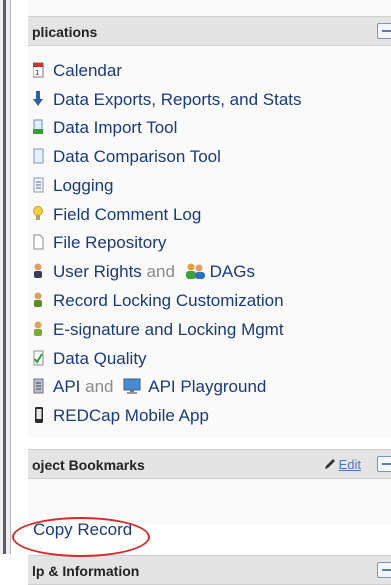 This screenshot has height=585, width=391. I want to click on checklist-icon, so click(40, 358).